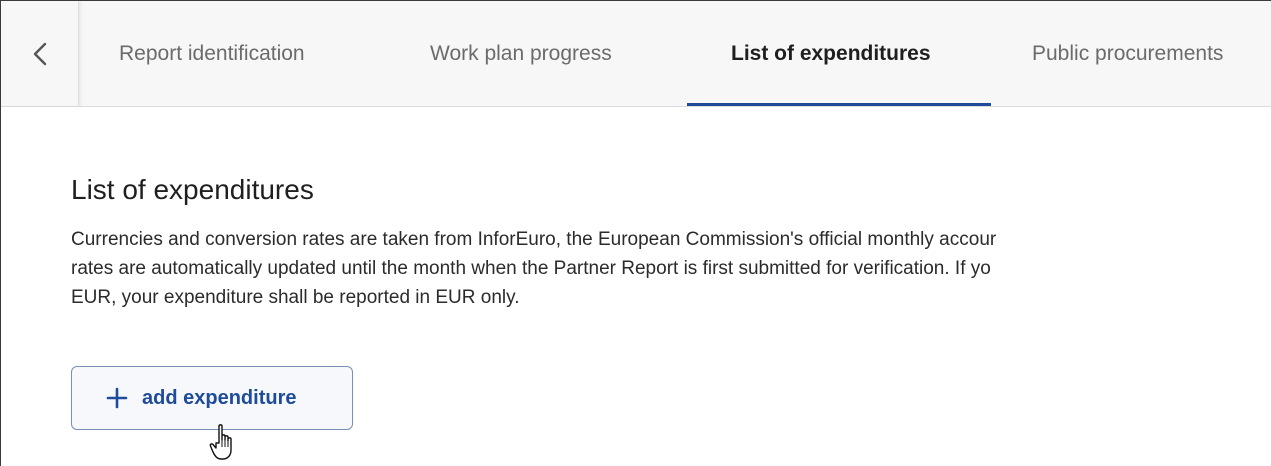  What do you see at coordinates (839, 104) in the screenshot?
I see `active-tab-indicator` at bounding box center [839, 104].